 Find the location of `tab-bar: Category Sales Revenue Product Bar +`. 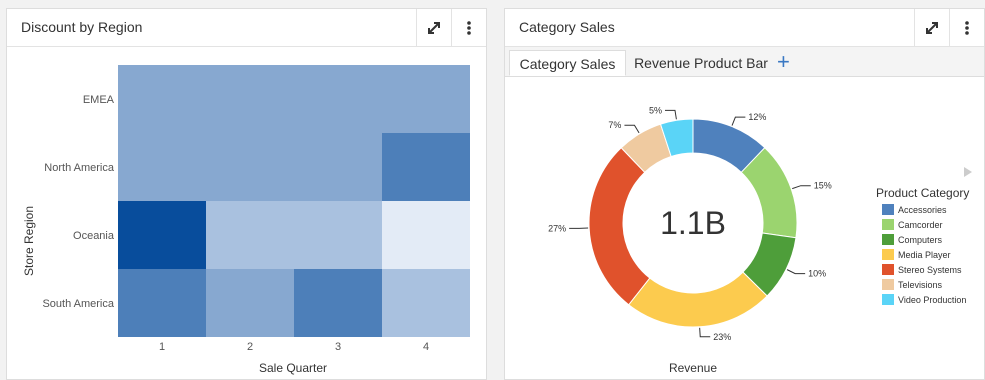

tab-bar: Category Sales Revenue Product Bar + is located at coordinates (744, 62).